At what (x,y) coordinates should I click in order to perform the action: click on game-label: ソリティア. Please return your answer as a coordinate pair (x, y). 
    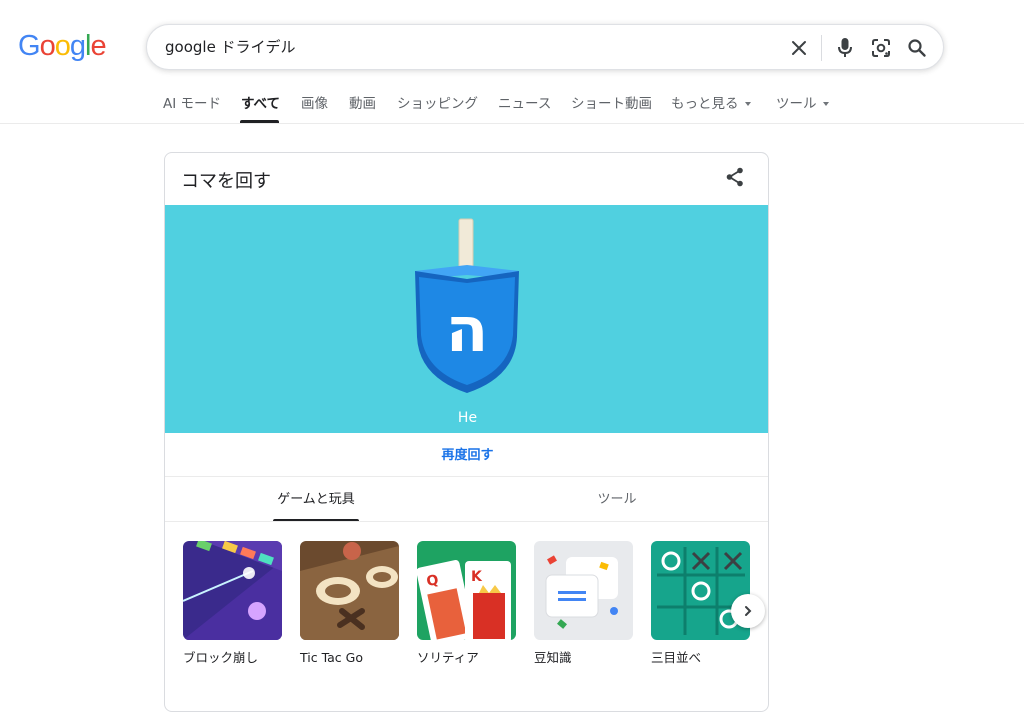
    Looking at the image, I should click on (448, 657).